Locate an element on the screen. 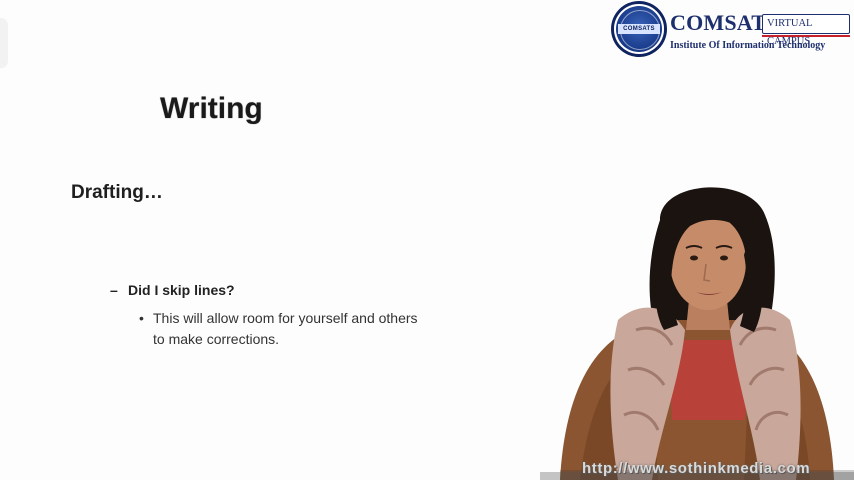 This screenshot has width=854, height=480. seal-text: COMSATS is located at coordinates (639, 29).